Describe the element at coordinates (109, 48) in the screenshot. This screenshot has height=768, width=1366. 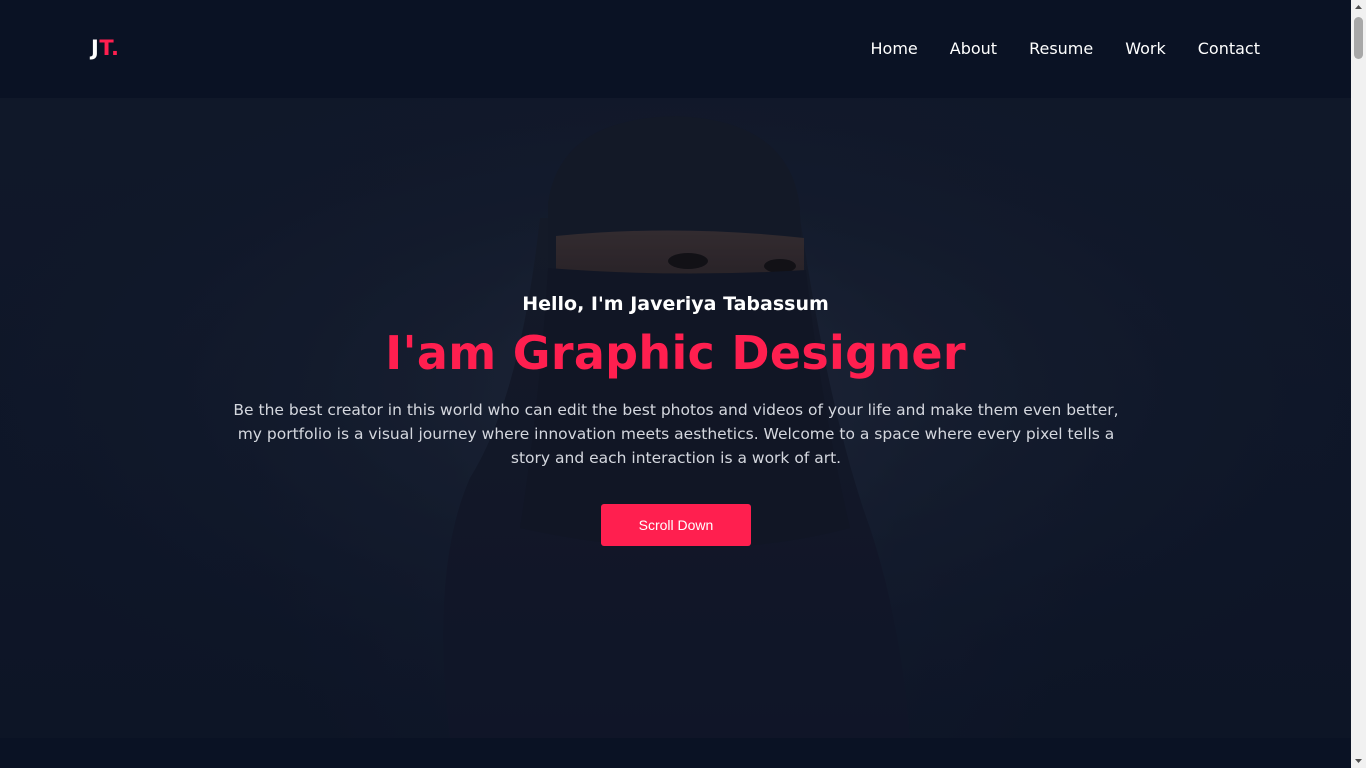
I see `logo-accent: T.` at that location.